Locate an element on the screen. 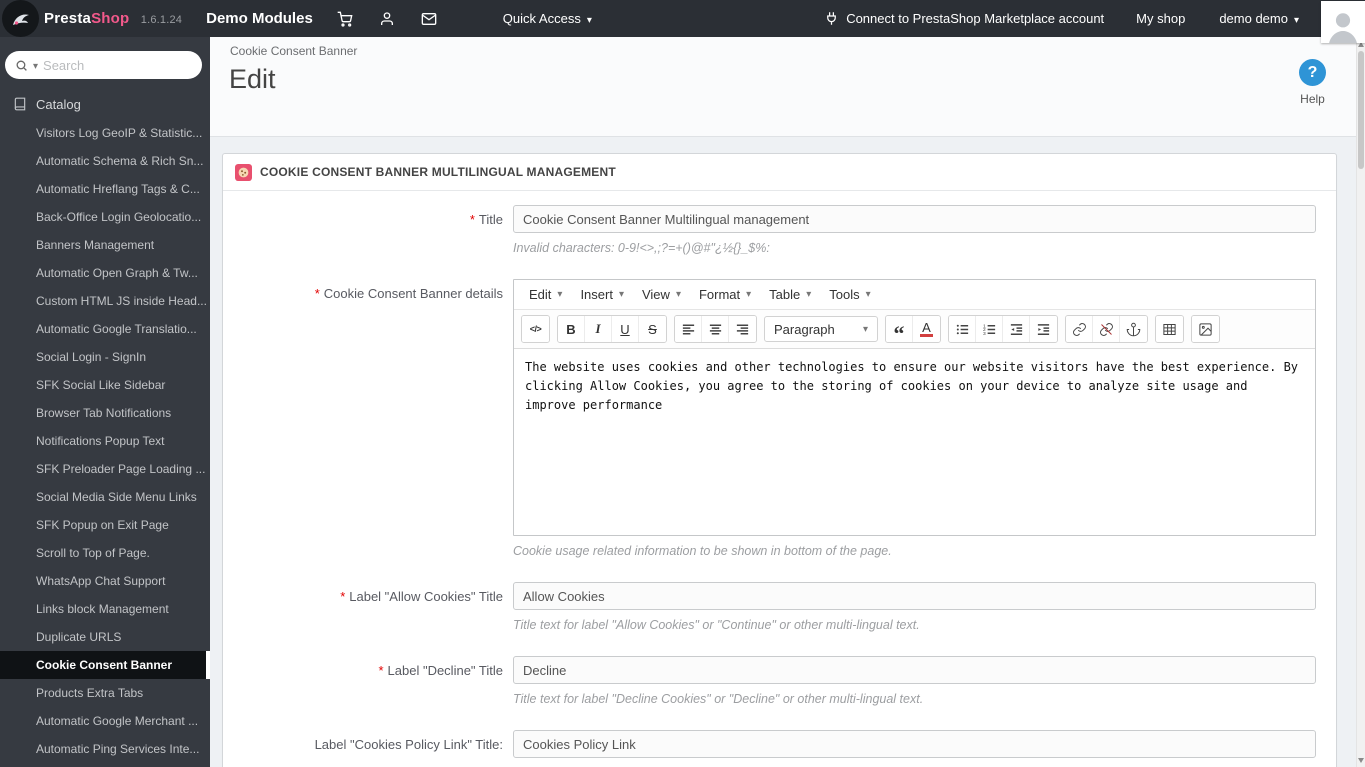 The image size is (1365, 767). text-color-icon is located at coordinates (926, 329).